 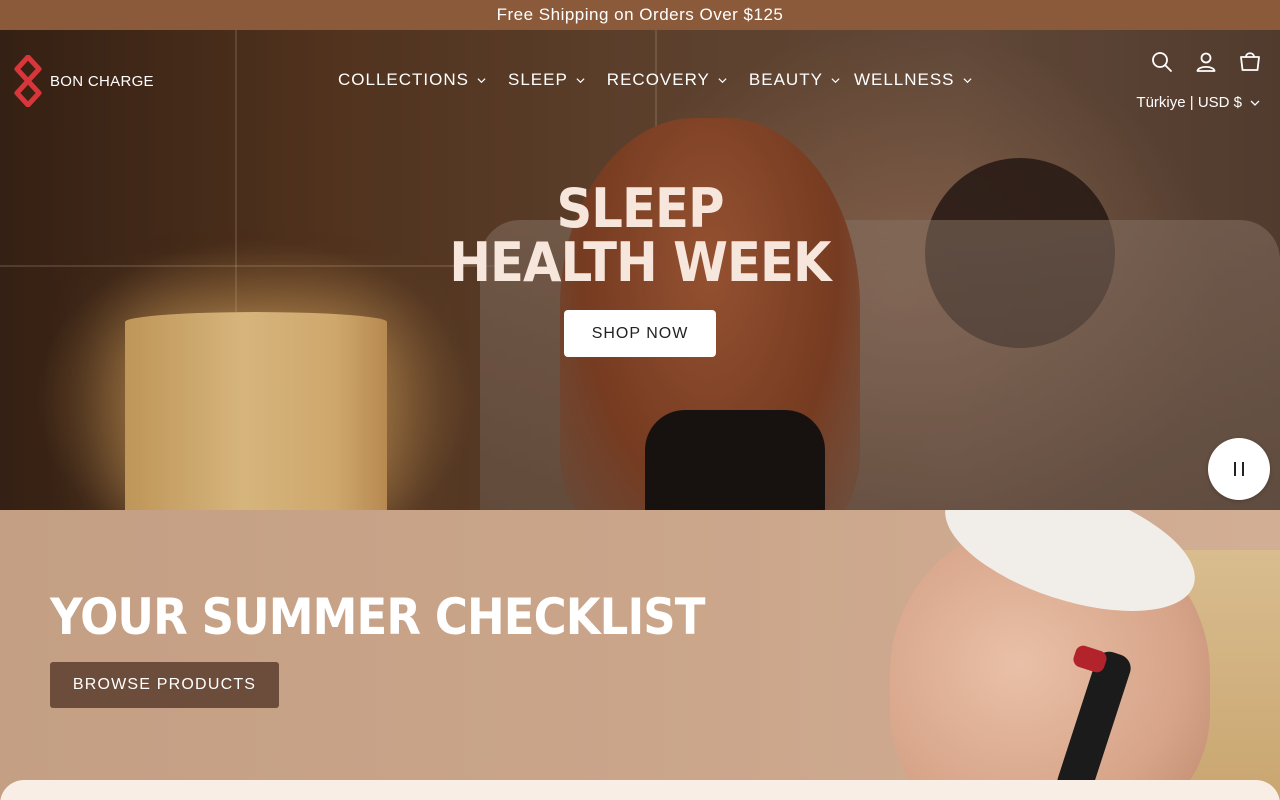 I want to click on currency-label: Türkiye | USD $, so click(x=1189, y=102).